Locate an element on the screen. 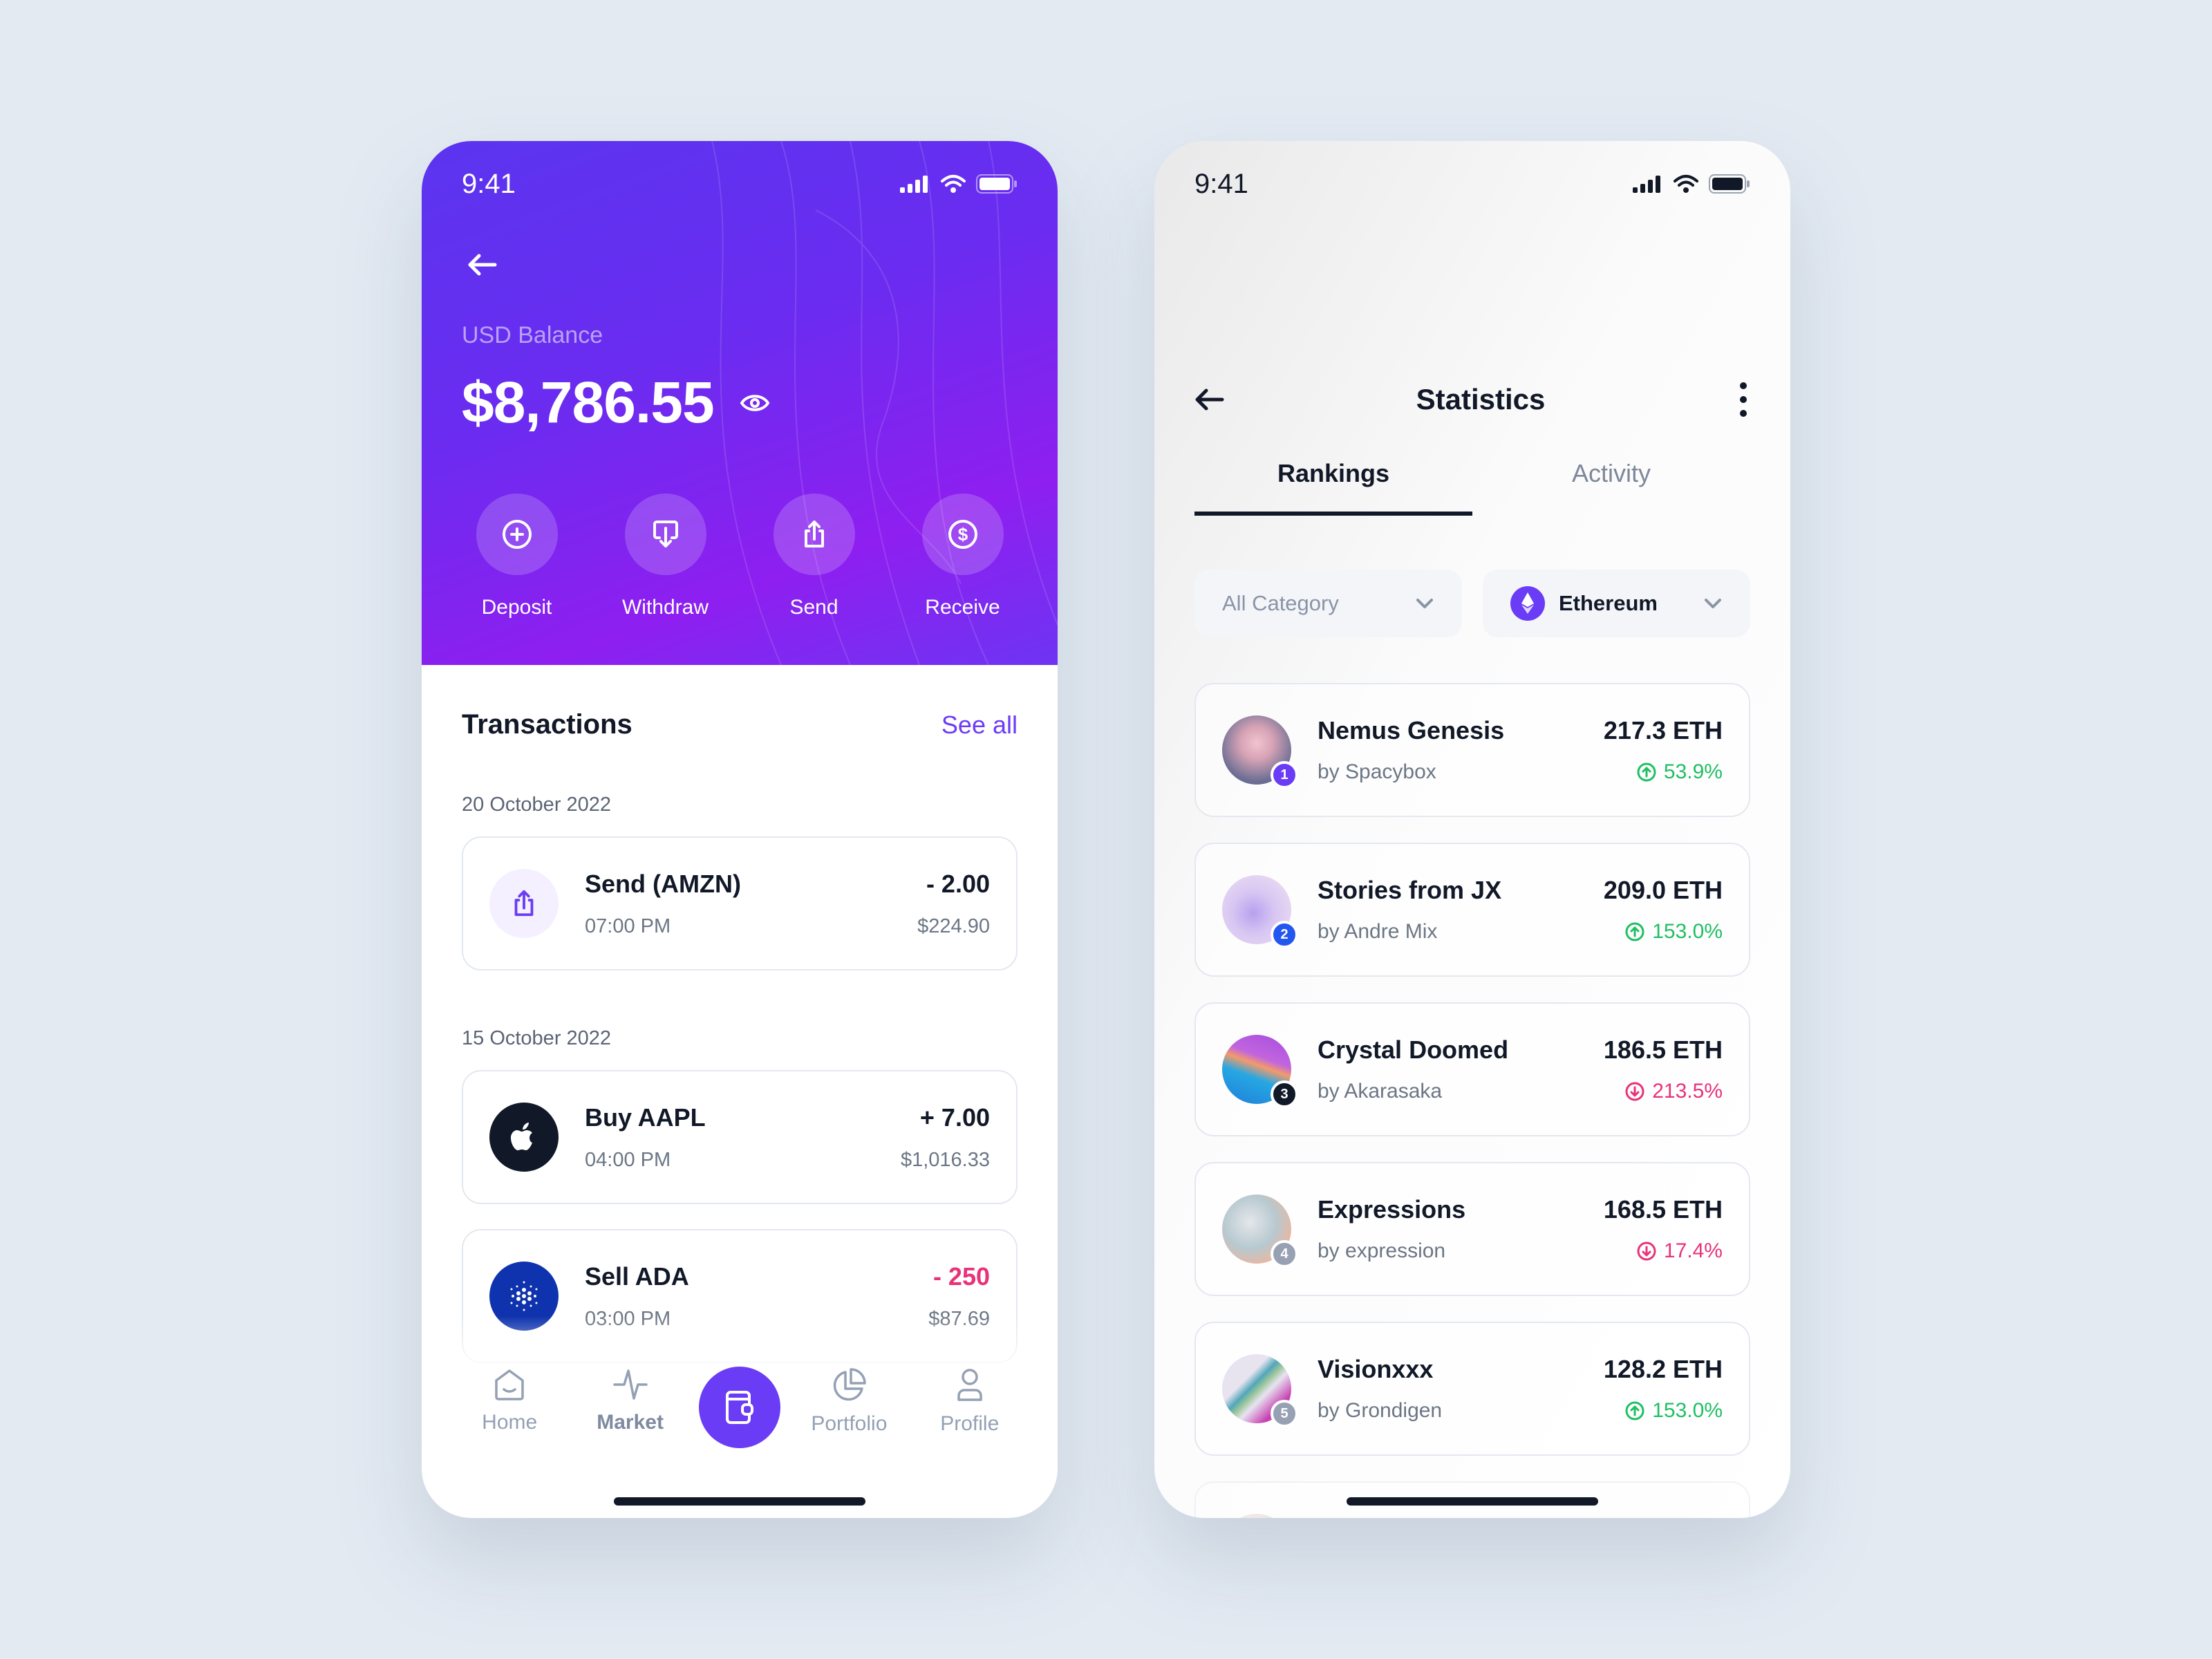 Image resolution: width=2212 pixels, height=1659 pixels. transaction-row: Send (AMZN) 07:00 PM - 2.00 $224.90 is located at coordinates (740, 903).